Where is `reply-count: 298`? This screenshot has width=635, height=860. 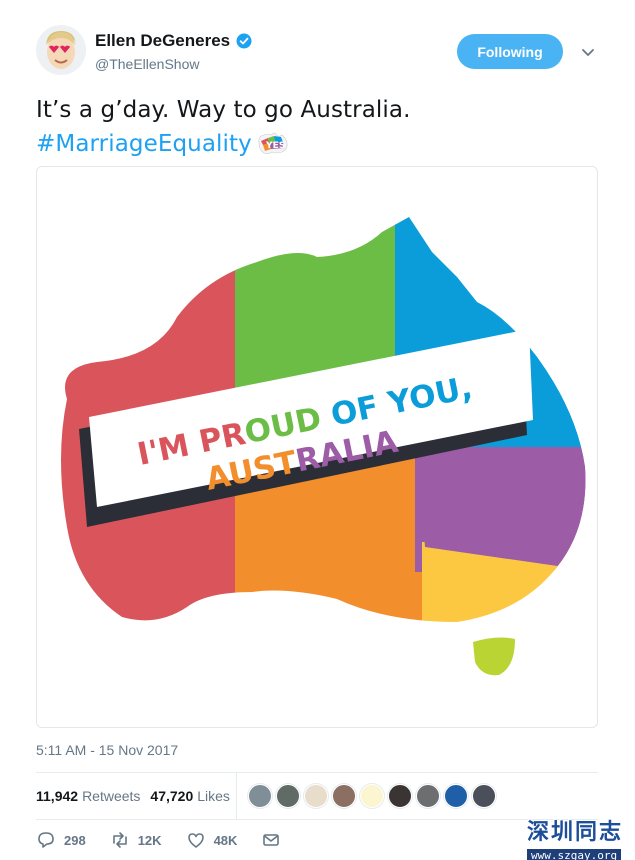 reply-count: 298 is located at coordinates (75, 840).